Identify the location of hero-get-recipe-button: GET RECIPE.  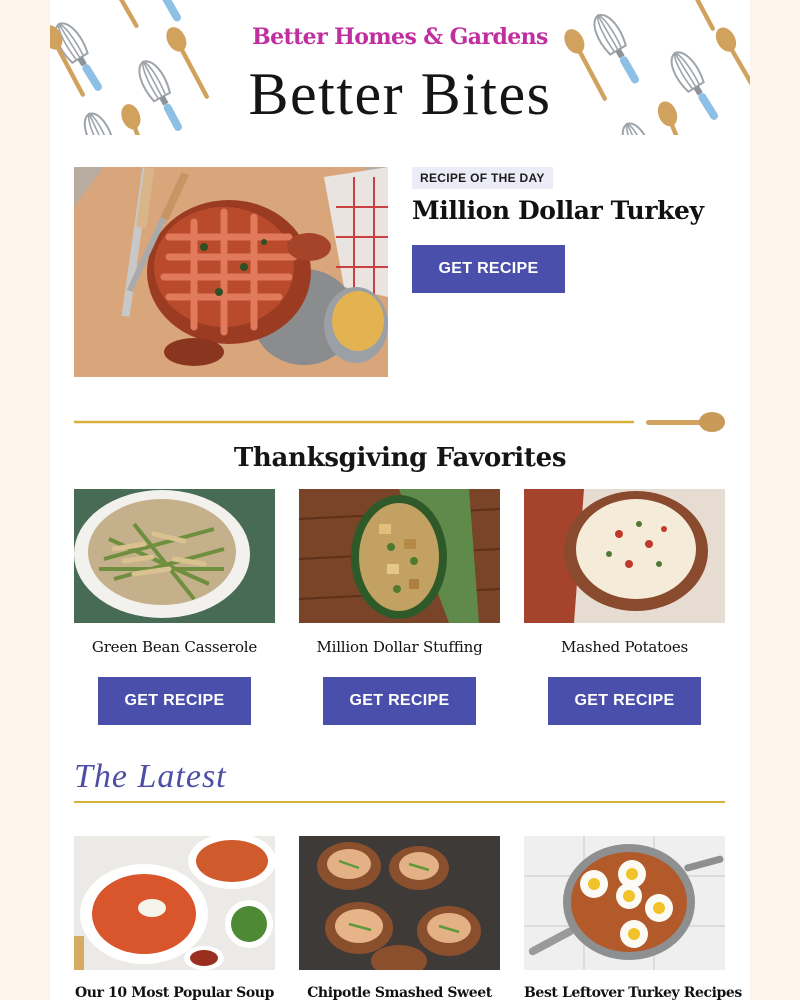
(488, 269).